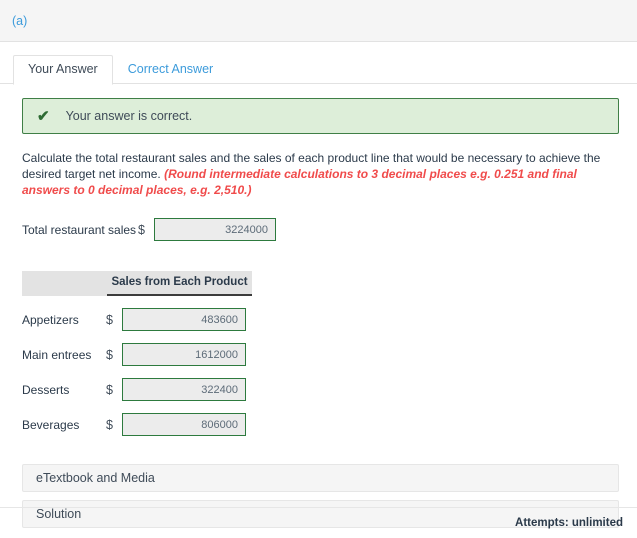 This screenshot has height=538, width=637. I want to click on beverages-sales-input, so click(184, 424).